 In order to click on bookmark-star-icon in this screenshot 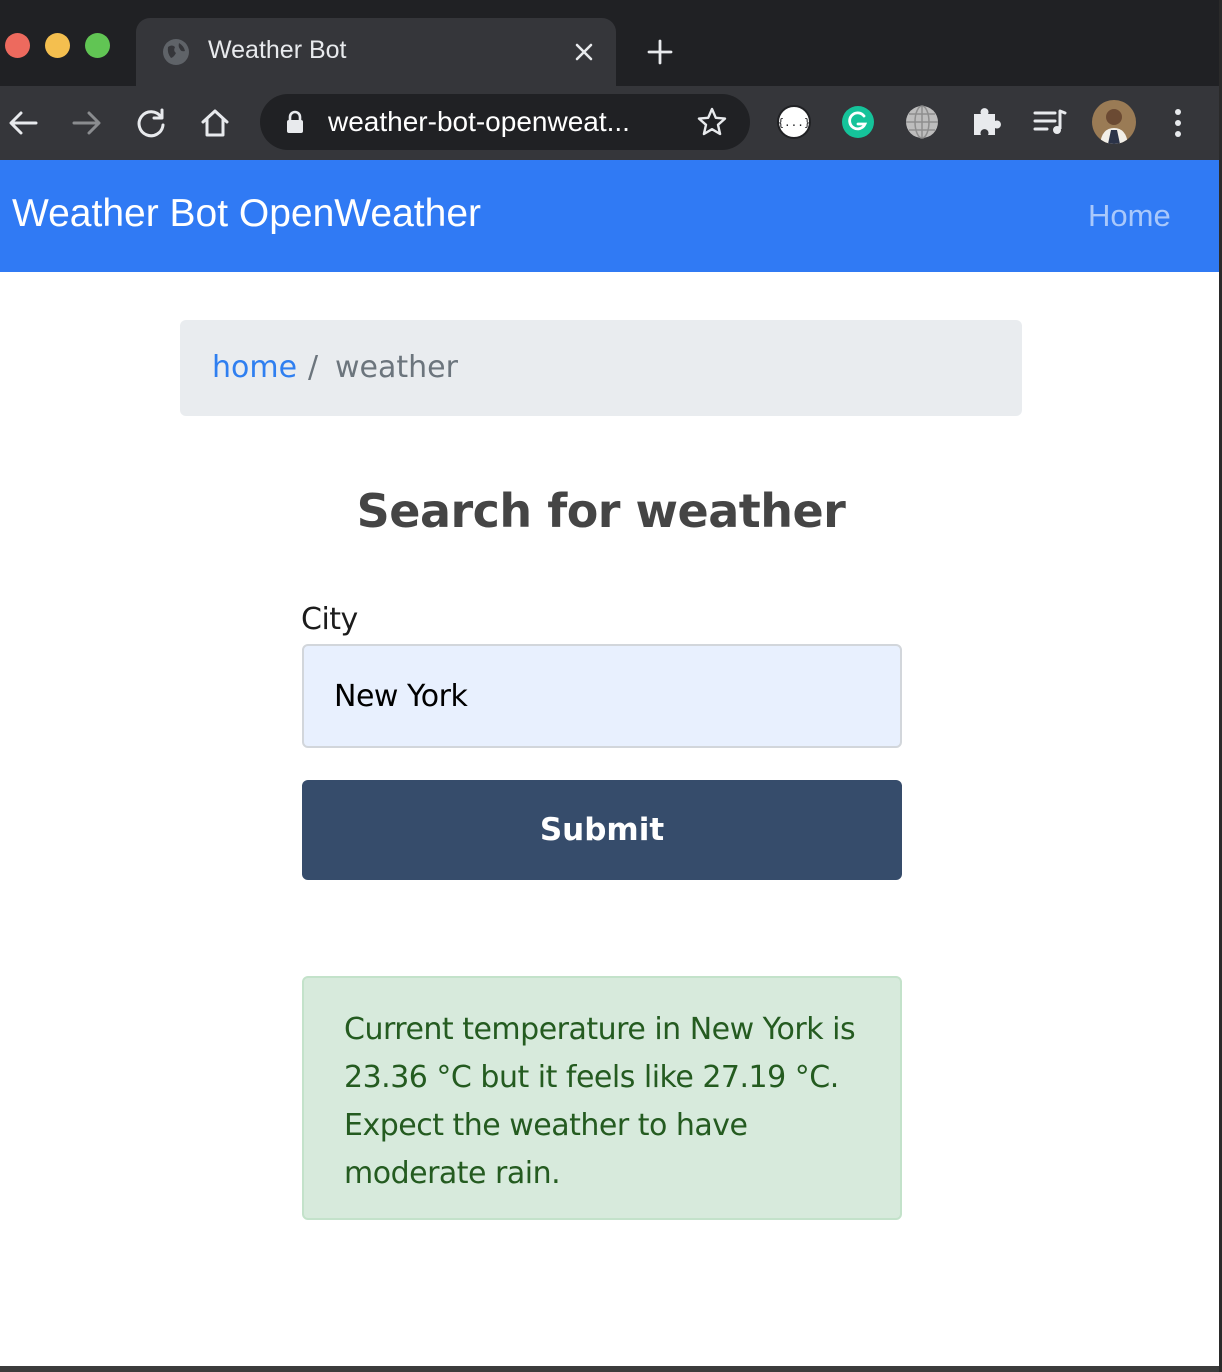, I will do `click(712, 122)`.